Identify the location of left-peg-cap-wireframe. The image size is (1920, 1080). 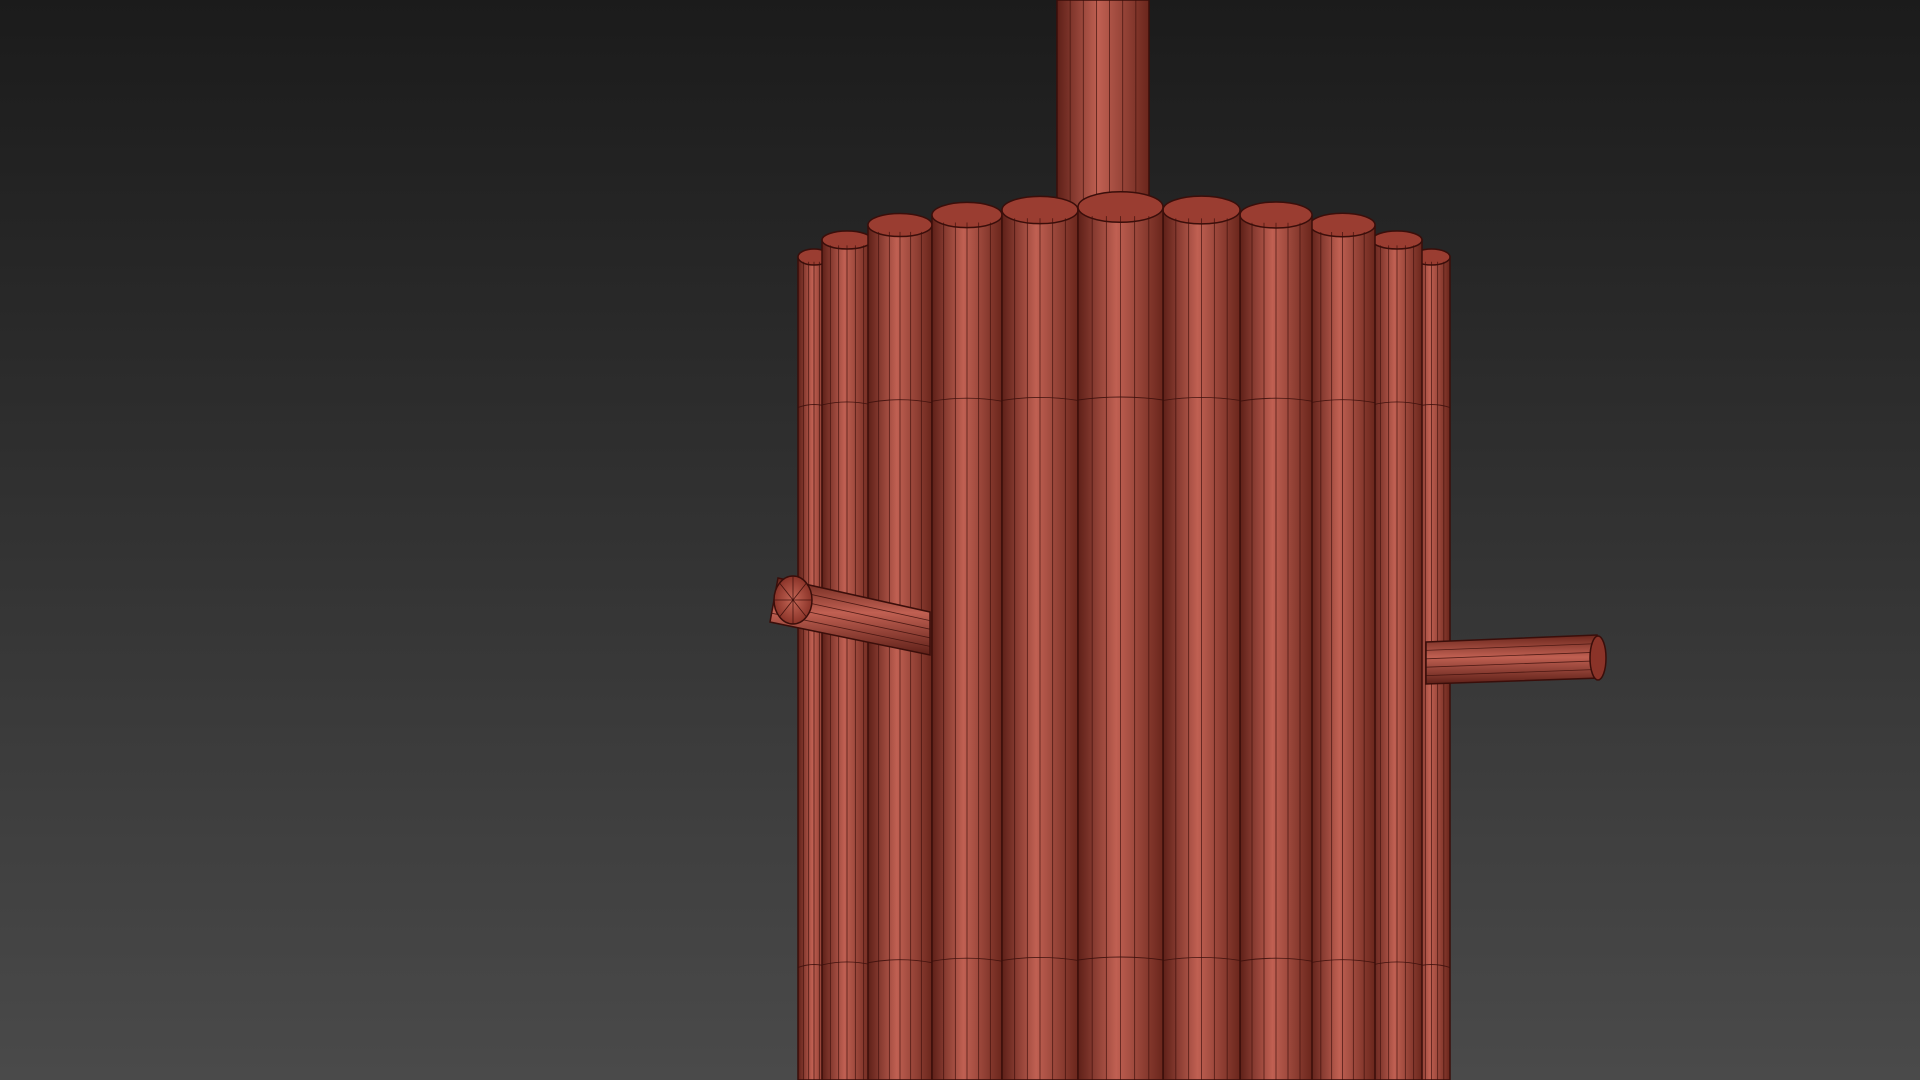
(793, 600).